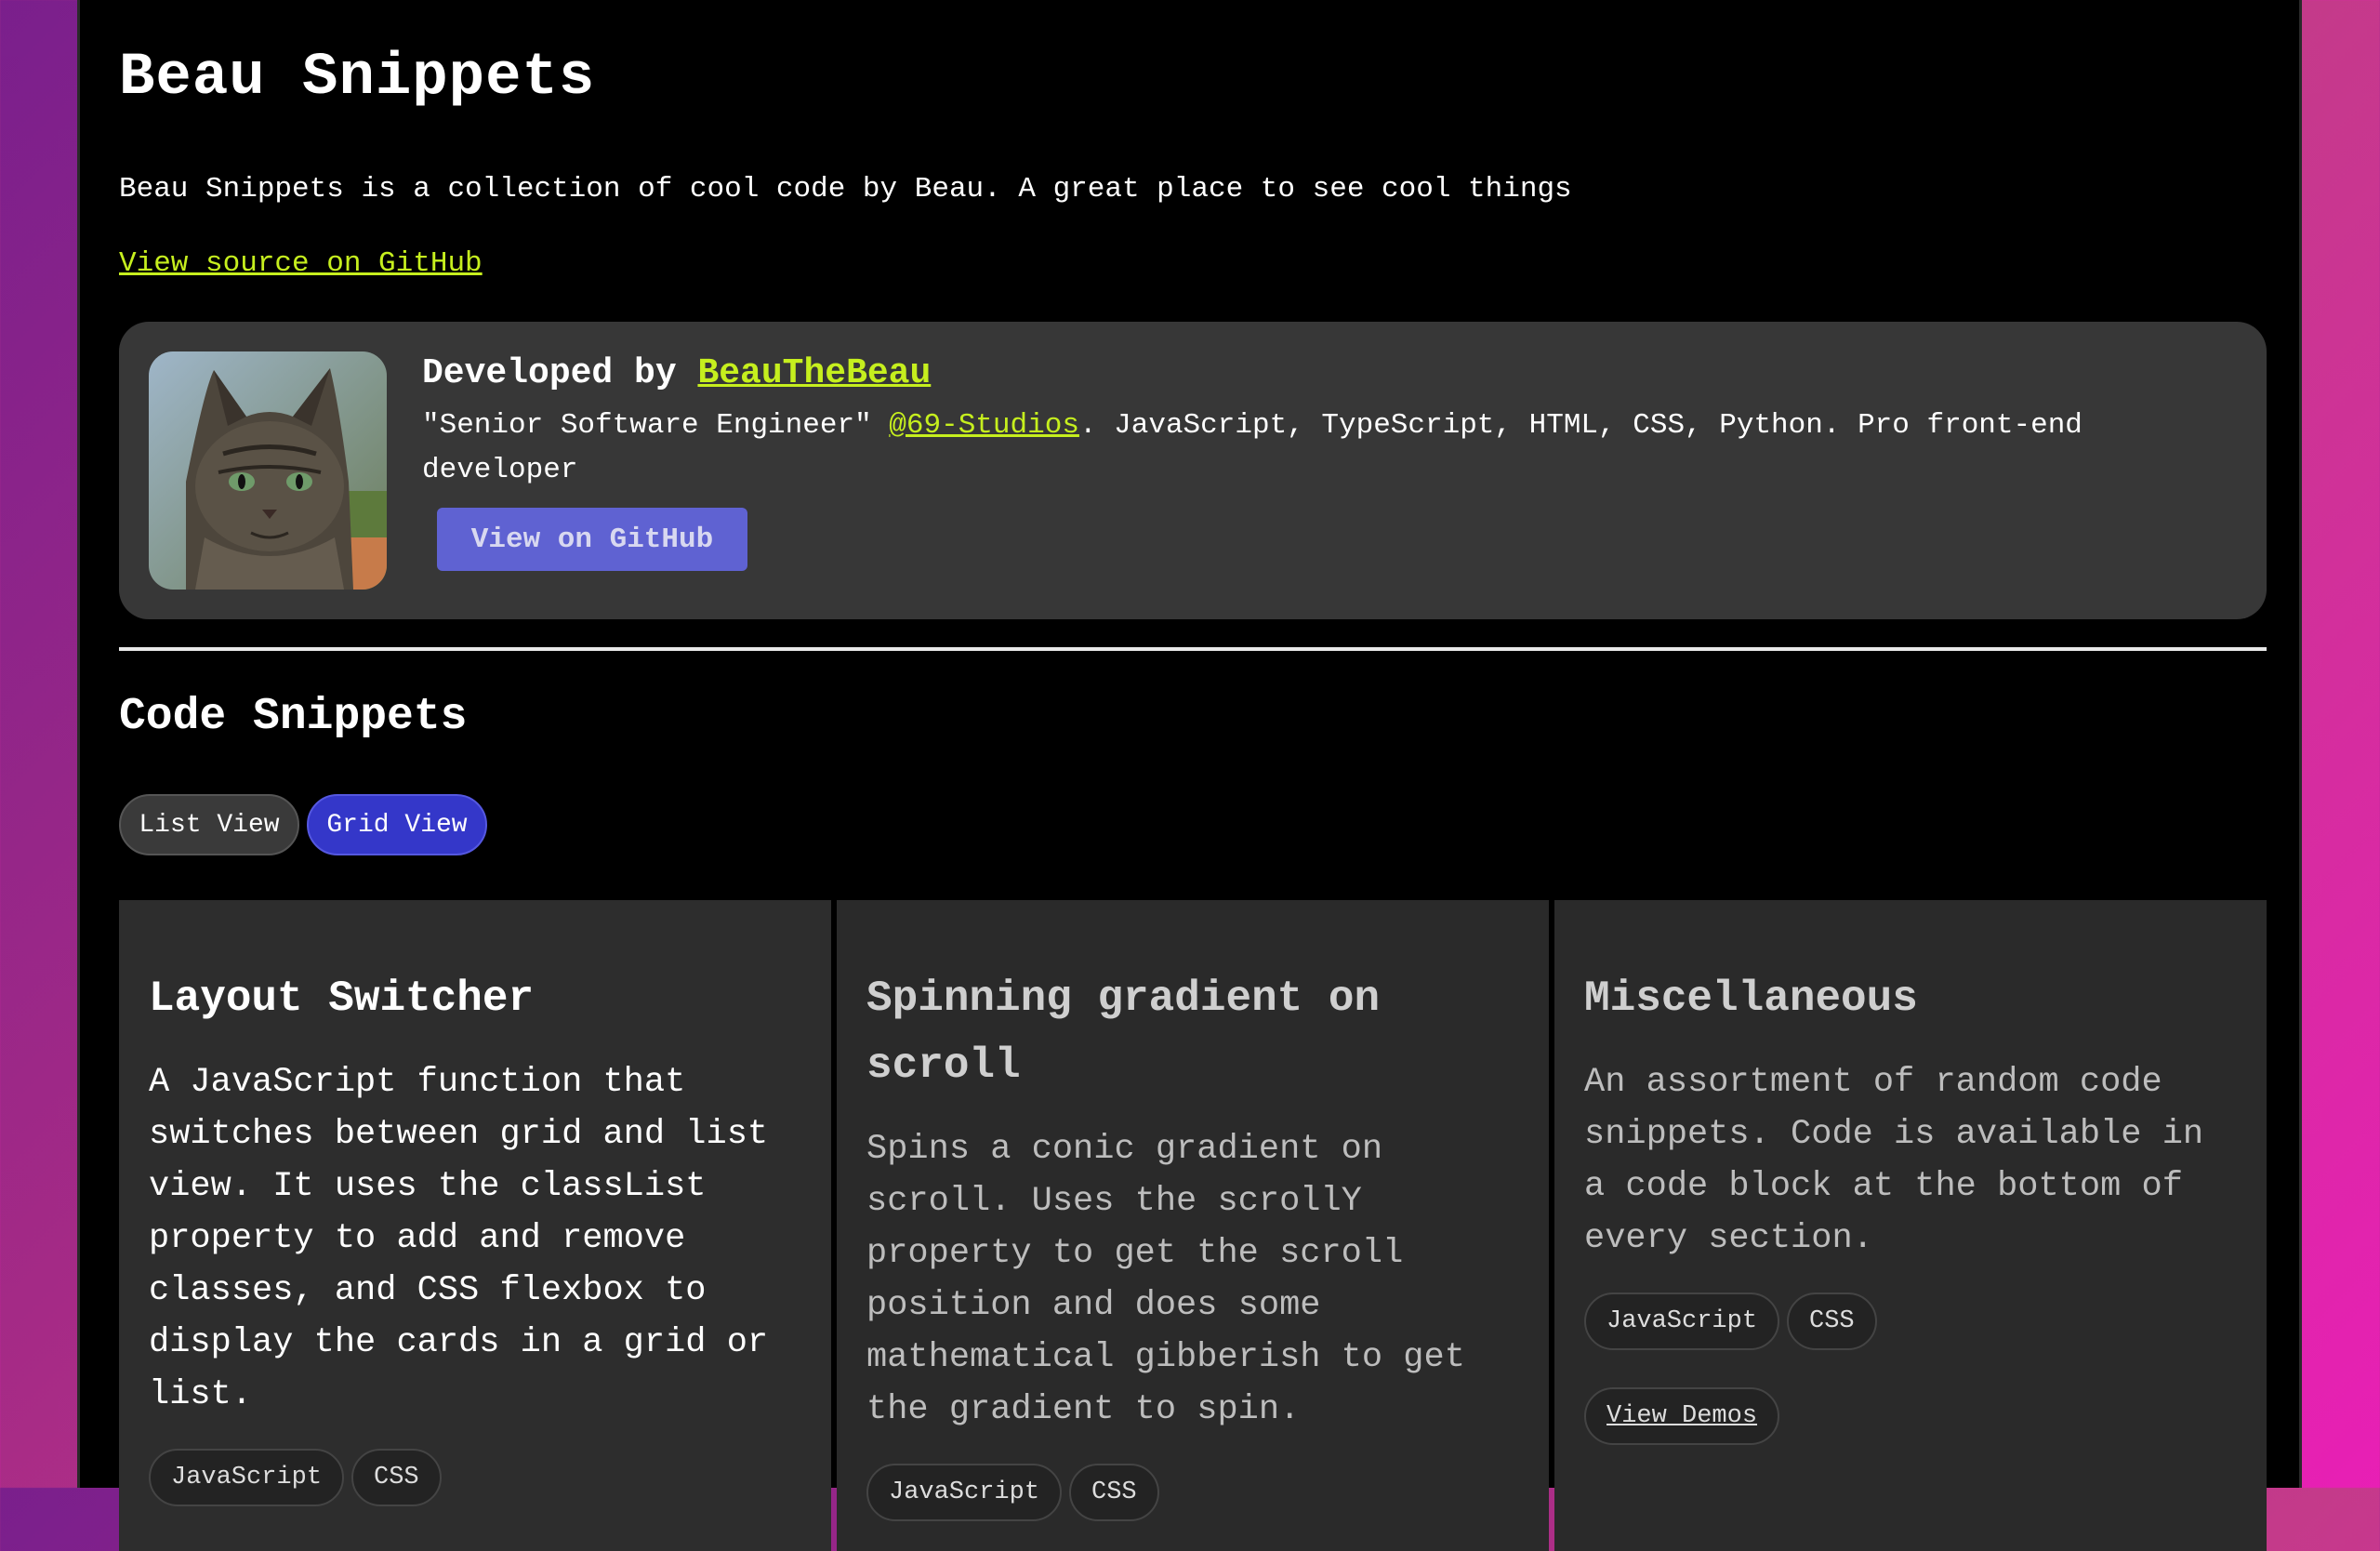 The width and height of the screenshot is (2380, 1551). I want to click on view-source-link: View source on GitHub, so click(301, 263).